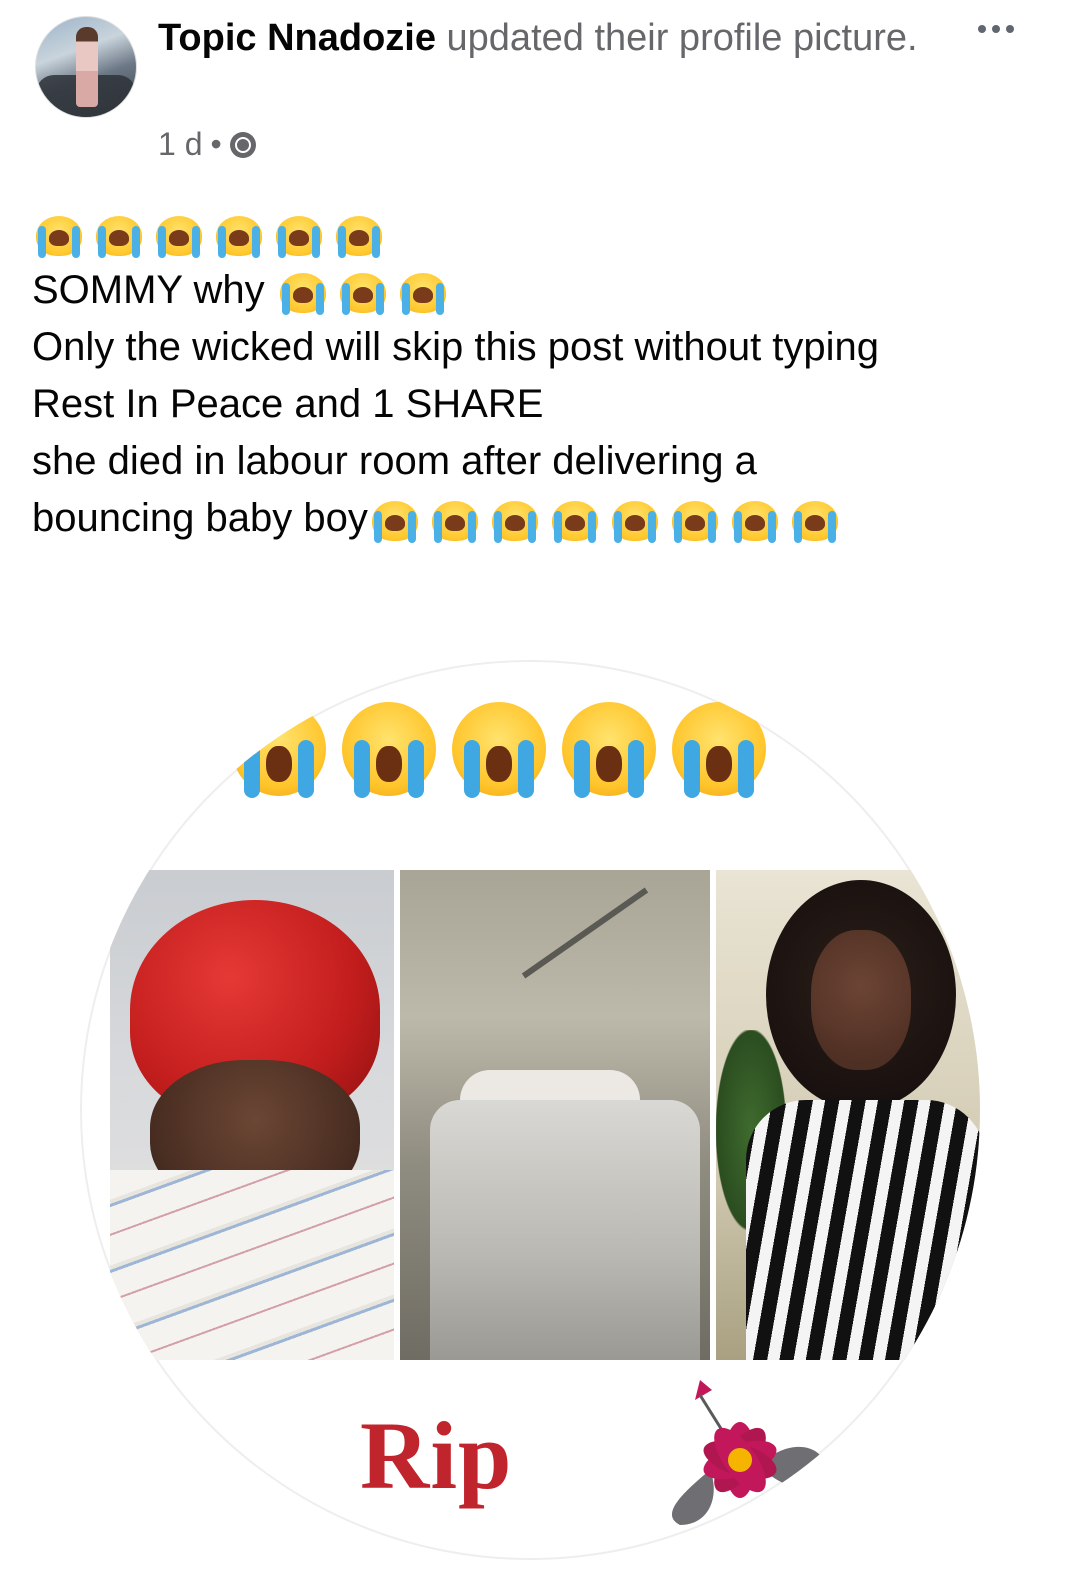  I want to click on post-line-4: Rest In Peace and 1 SHARE, so click(288, 404).